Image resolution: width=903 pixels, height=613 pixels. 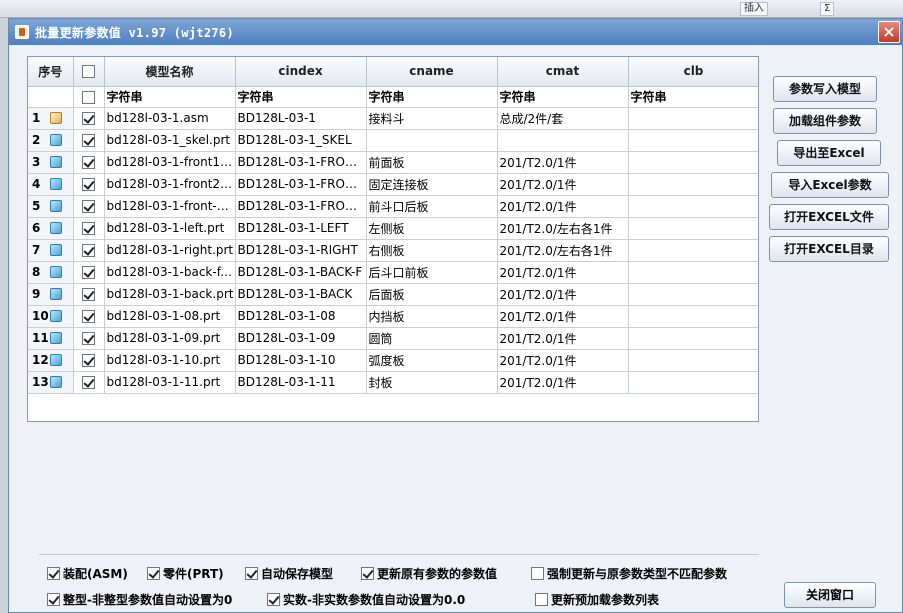 I want to click on cell-cname, so click(x=432, y=140).